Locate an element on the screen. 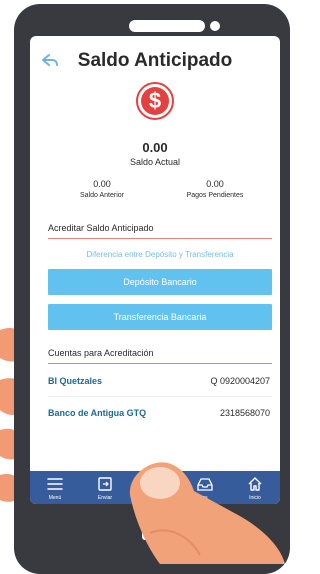 This screenshot has height=574, width=320. page-title: Saldo Anticipado is located at coordinates (155, 60).